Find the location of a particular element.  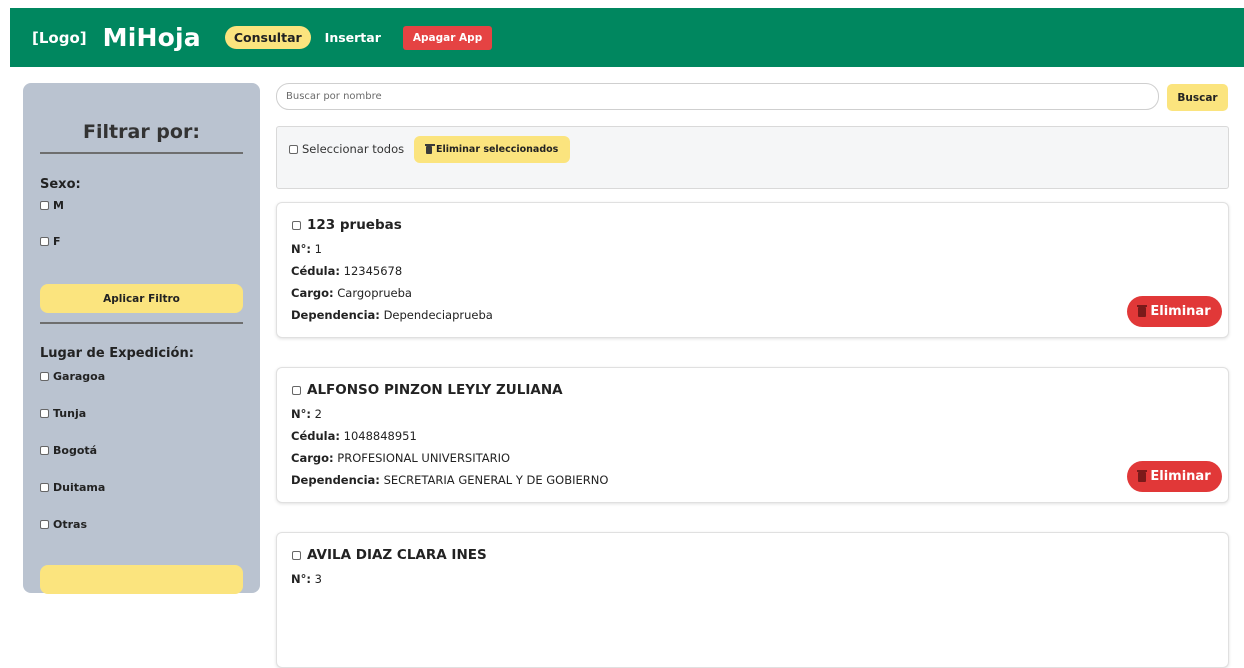

delete-selected-label: Eliminar seleccionados is located at coordinates (497, 149).